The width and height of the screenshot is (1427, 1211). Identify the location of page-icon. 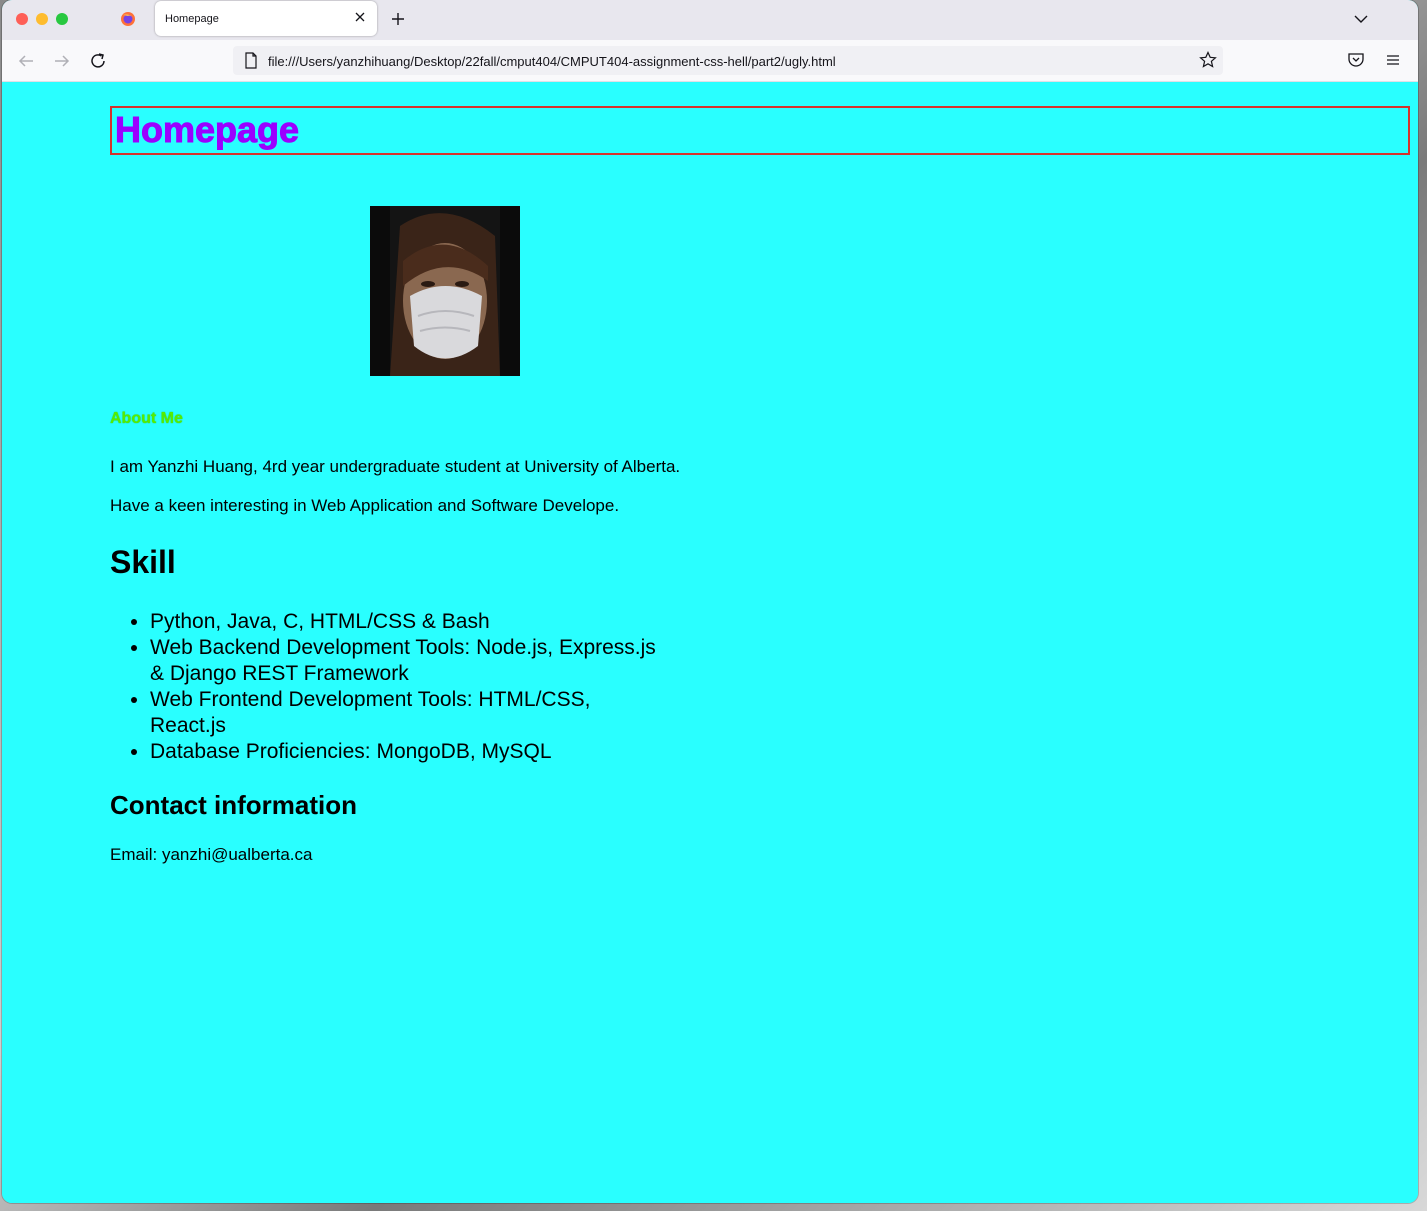
(251, 60).